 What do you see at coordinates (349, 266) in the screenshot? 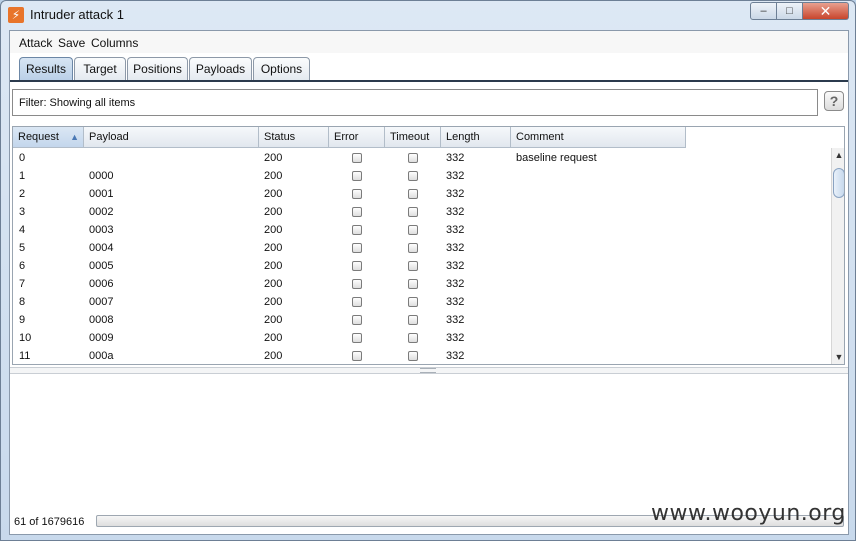
I see `table-row: 6 0005 200 332` at bounding box center [349, 266].